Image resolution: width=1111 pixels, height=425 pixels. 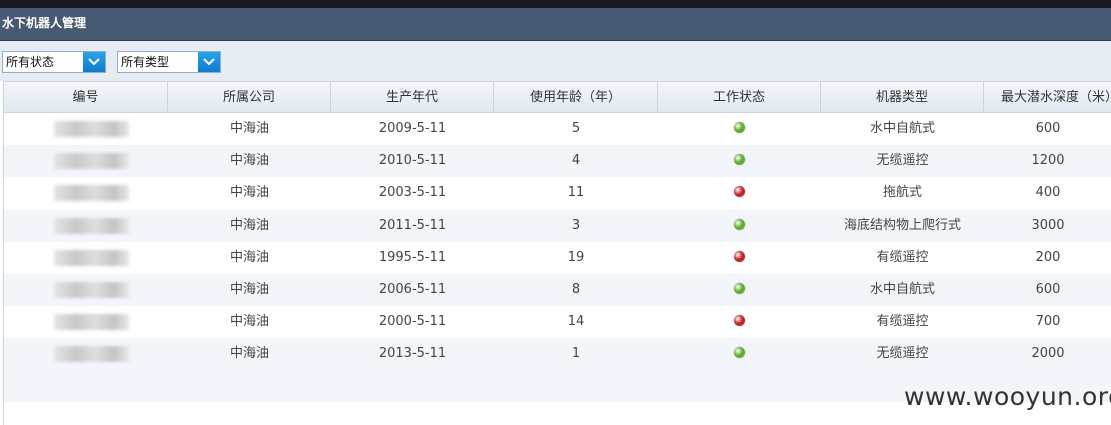 What do you see at coordinates (1007, 396) in the screenshot?
I see `watermark-text: www.wooyun.org` at bounding box center [1007, 396].